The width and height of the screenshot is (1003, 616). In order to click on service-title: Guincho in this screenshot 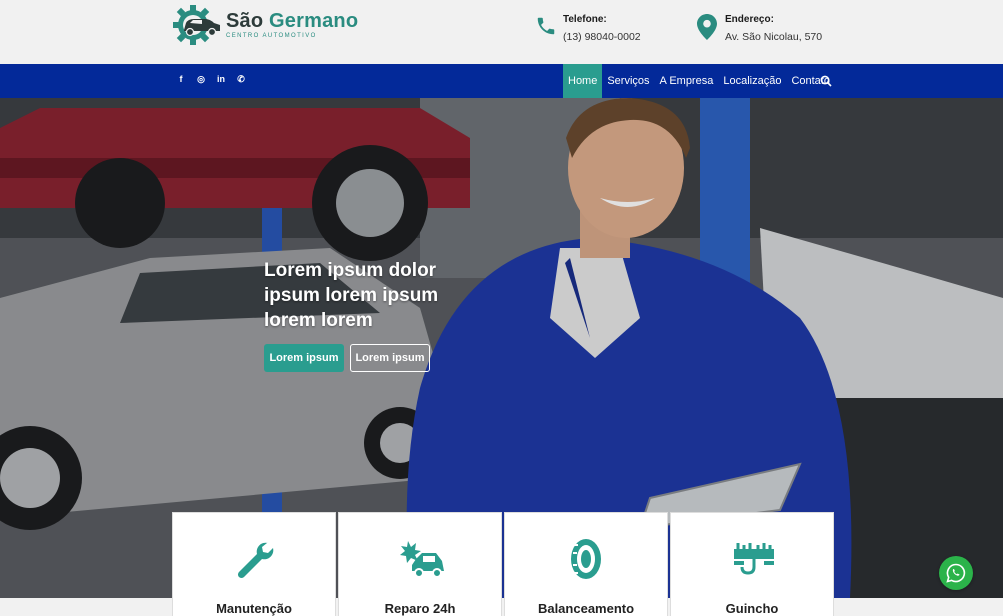, I will do `click(752, 608)`.